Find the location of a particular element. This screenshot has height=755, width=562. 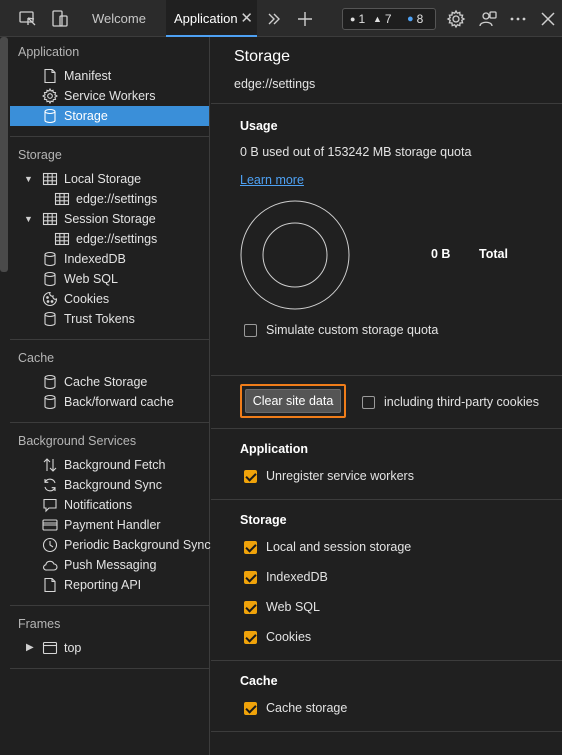

issues-counter: ● 1 ▲ 7 ● 8 is located at coordinates (389, 19).